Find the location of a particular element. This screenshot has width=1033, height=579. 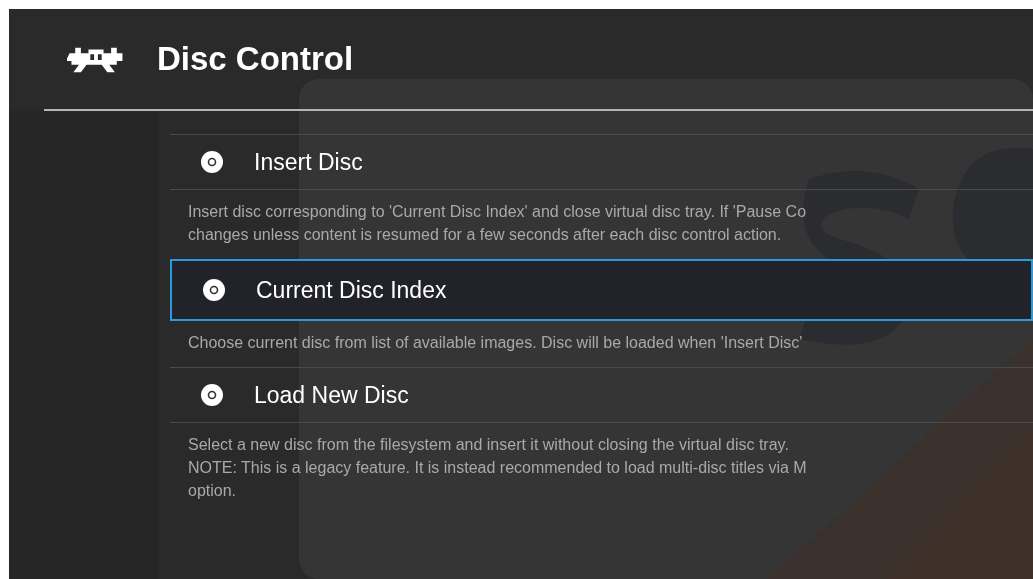

item-description: Select a new disc from the filesystem and insert it without closing the virtual disc tray. is located at coordinates (489, 445).